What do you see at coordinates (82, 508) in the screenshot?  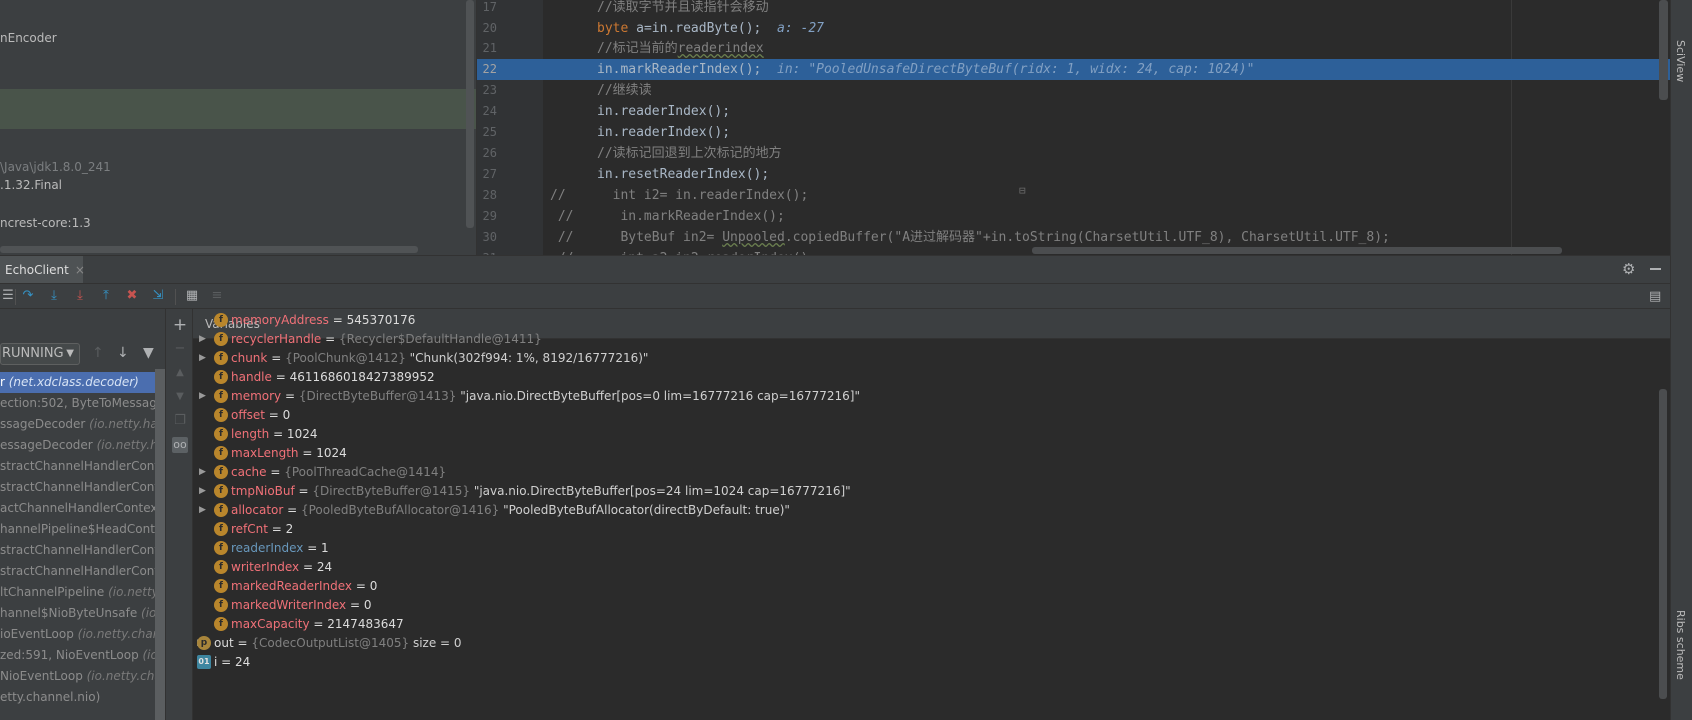 I see `stack-frame: actChannelHandlerContext (i` at bounding box center [82, 508].